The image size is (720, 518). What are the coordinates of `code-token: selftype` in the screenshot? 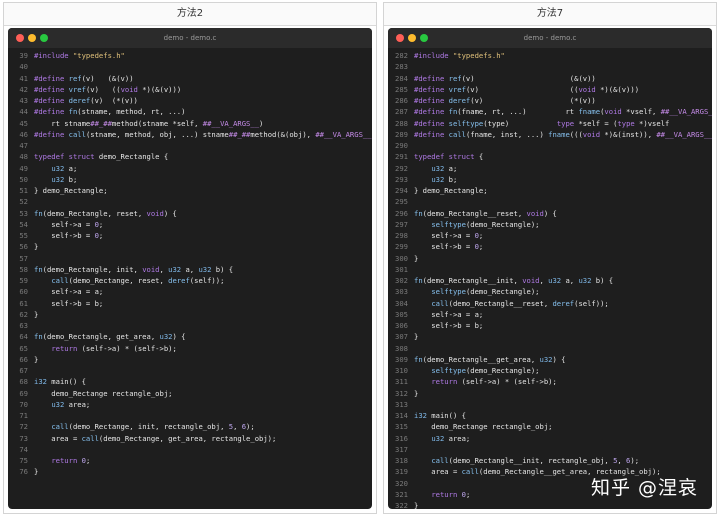 It's located at (466, 123).